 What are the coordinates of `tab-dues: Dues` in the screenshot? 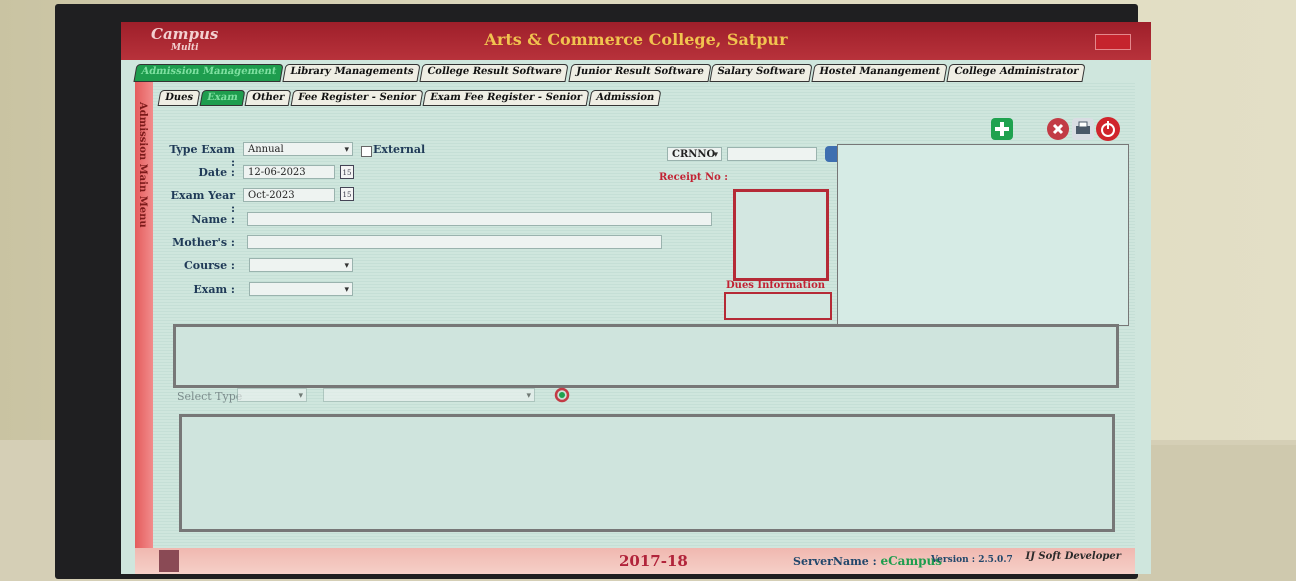 It's located at (179, 98).